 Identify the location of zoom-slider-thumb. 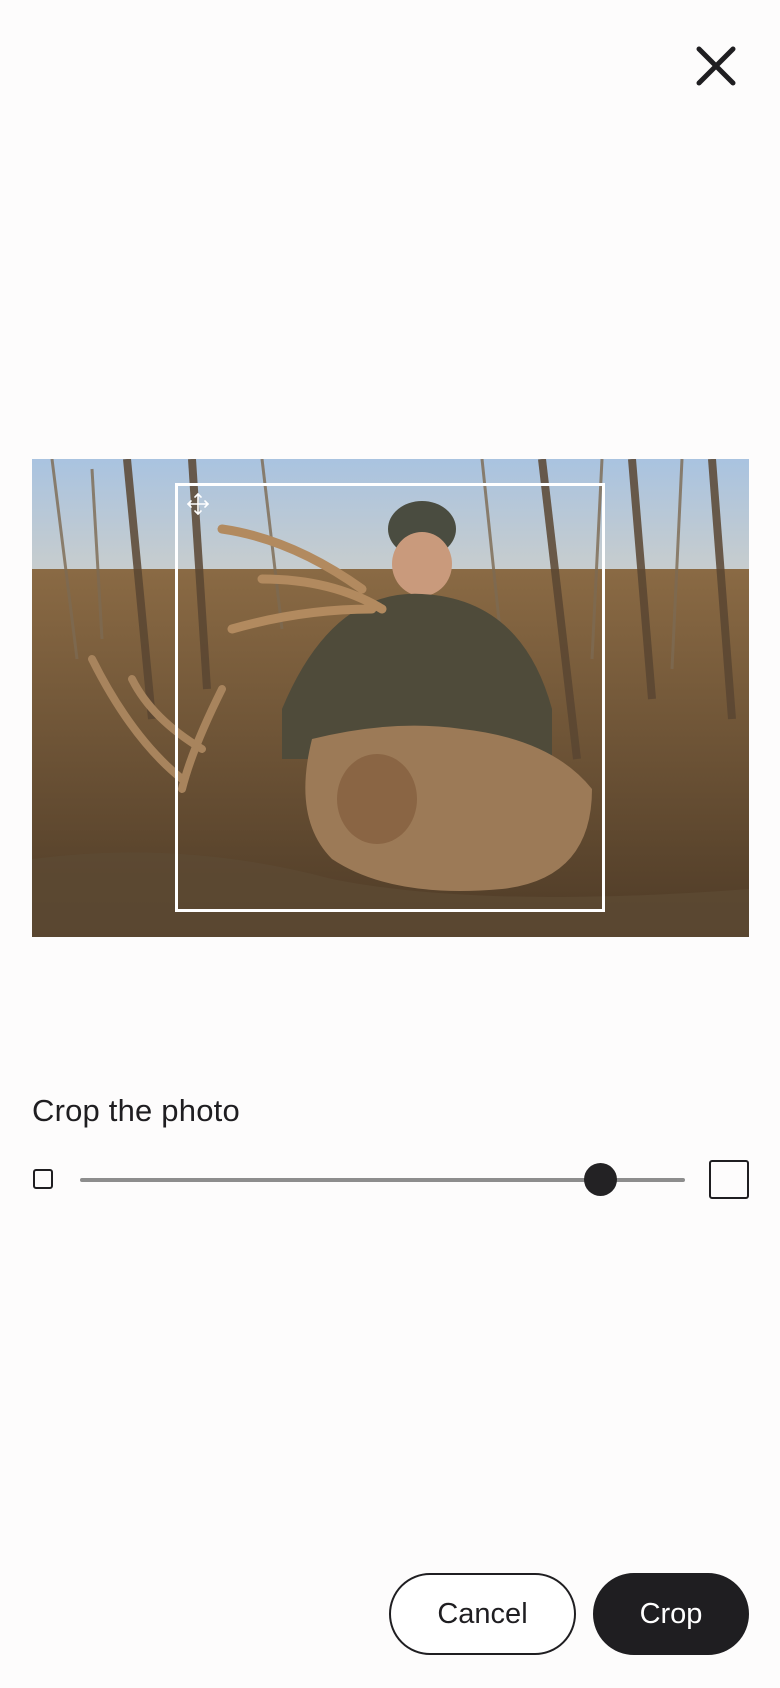
(600, 1179).